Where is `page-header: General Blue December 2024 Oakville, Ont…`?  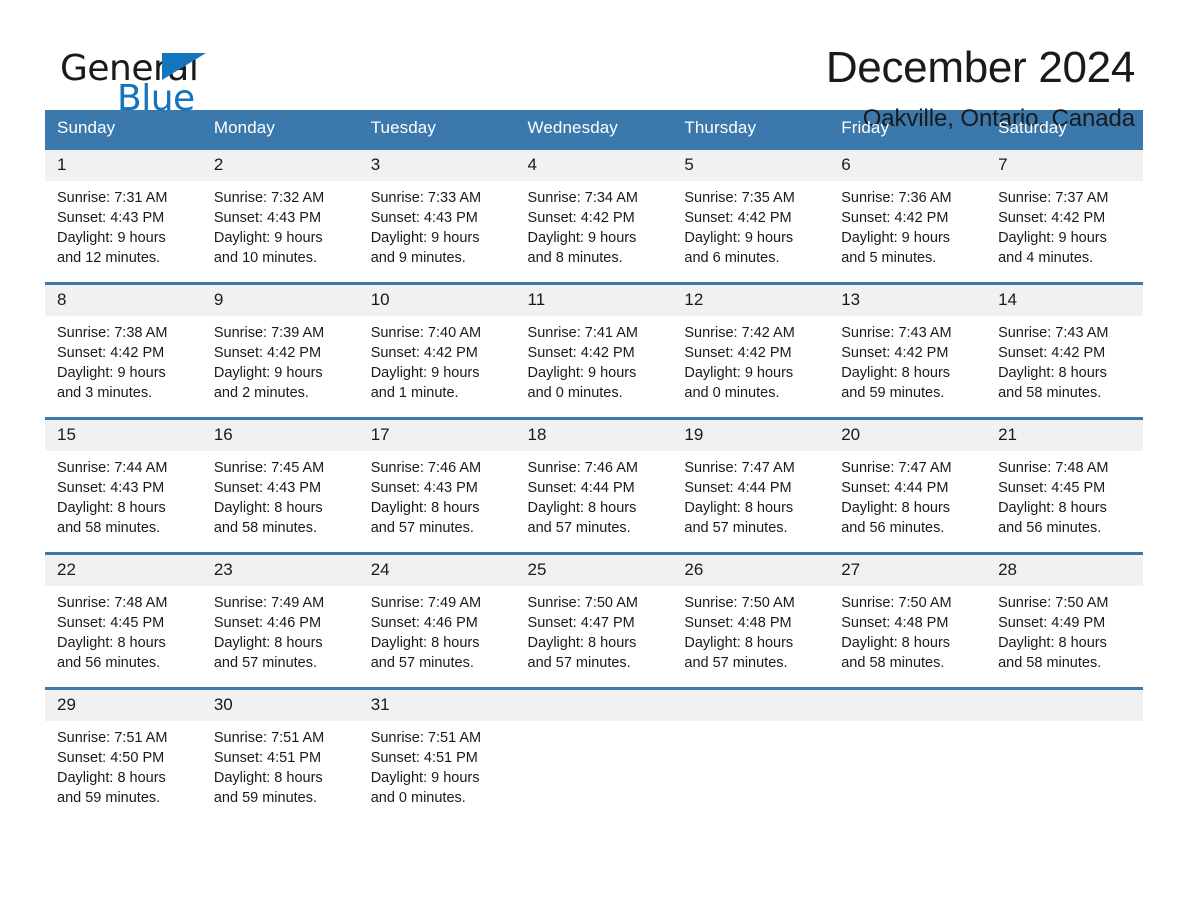 page-header: General Blue December 2024 Oakville, Ont… is located at coordinates (594, 66).